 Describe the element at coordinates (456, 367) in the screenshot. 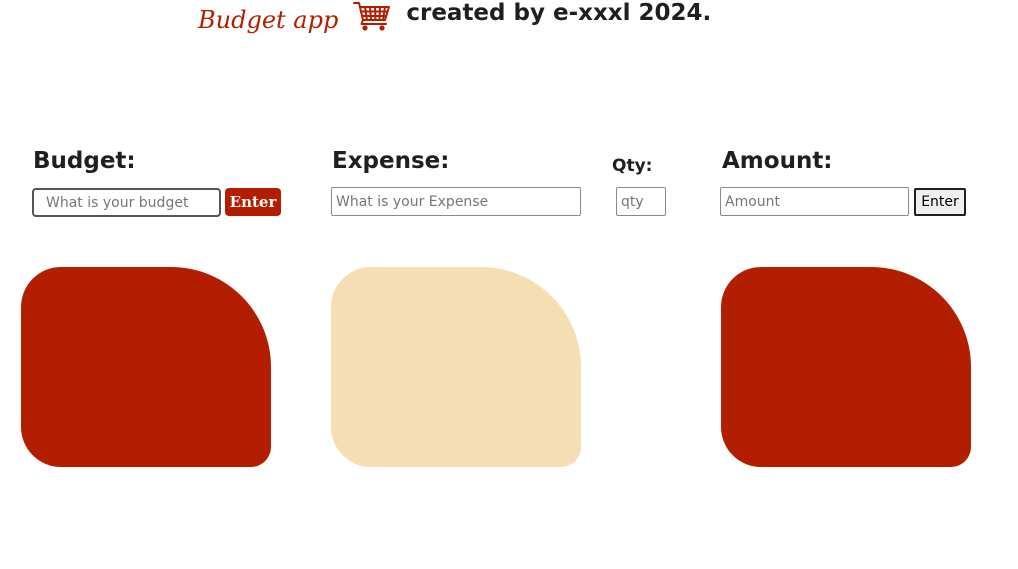

I see `expense-card` at that location.